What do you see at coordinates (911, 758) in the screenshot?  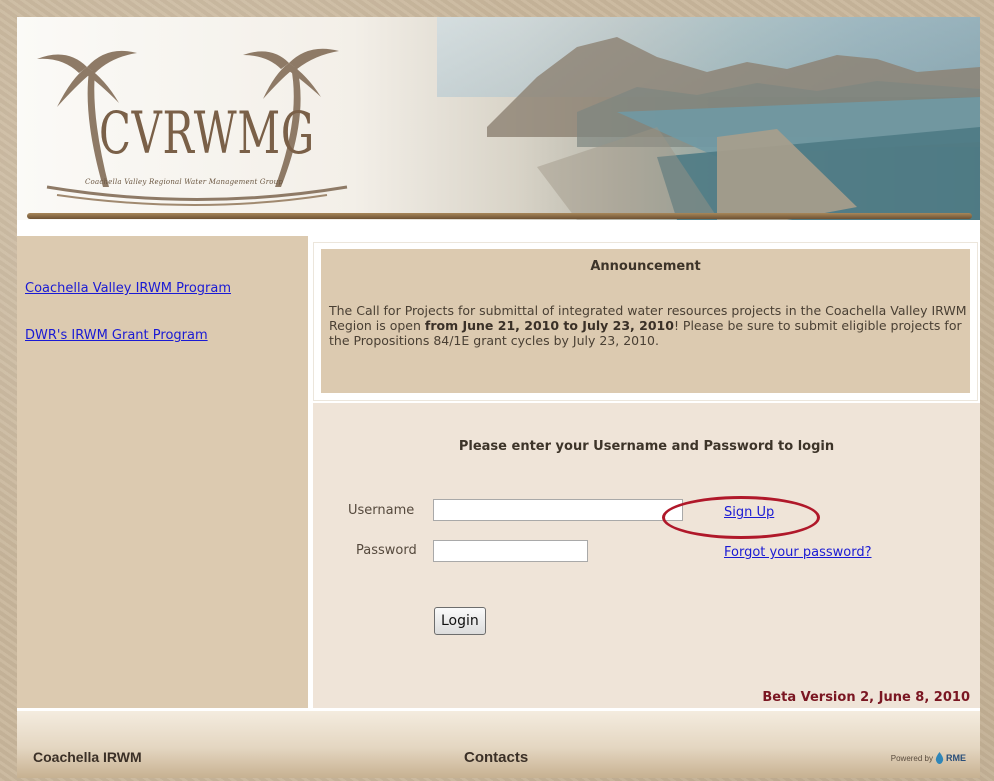 I see `powered-by-label: Powered by` at bounding box center [911, 758].